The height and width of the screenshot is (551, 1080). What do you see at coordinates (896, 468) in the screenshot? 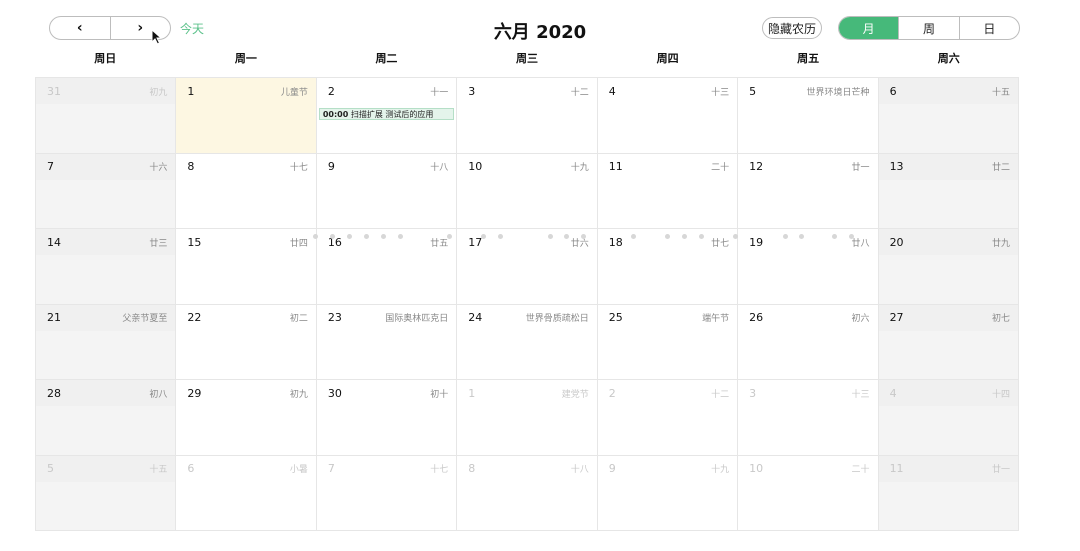
I see `day-number: 11` at bounding box center [896, 468].